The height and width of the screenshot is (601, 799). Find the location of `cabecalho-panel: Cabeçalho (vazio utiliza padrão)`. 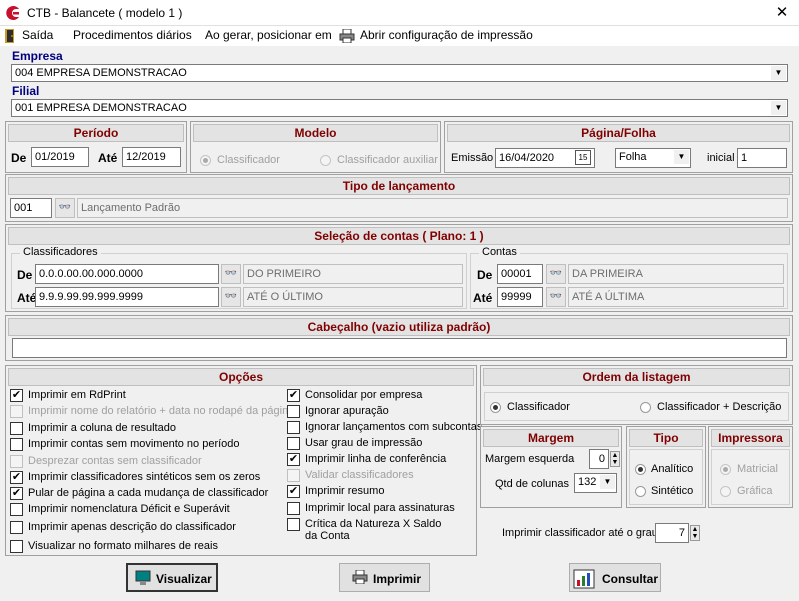

cabecalho-panel: Cabeçalho (vazio utiliza padrão) is located at coordinates (399, 338).